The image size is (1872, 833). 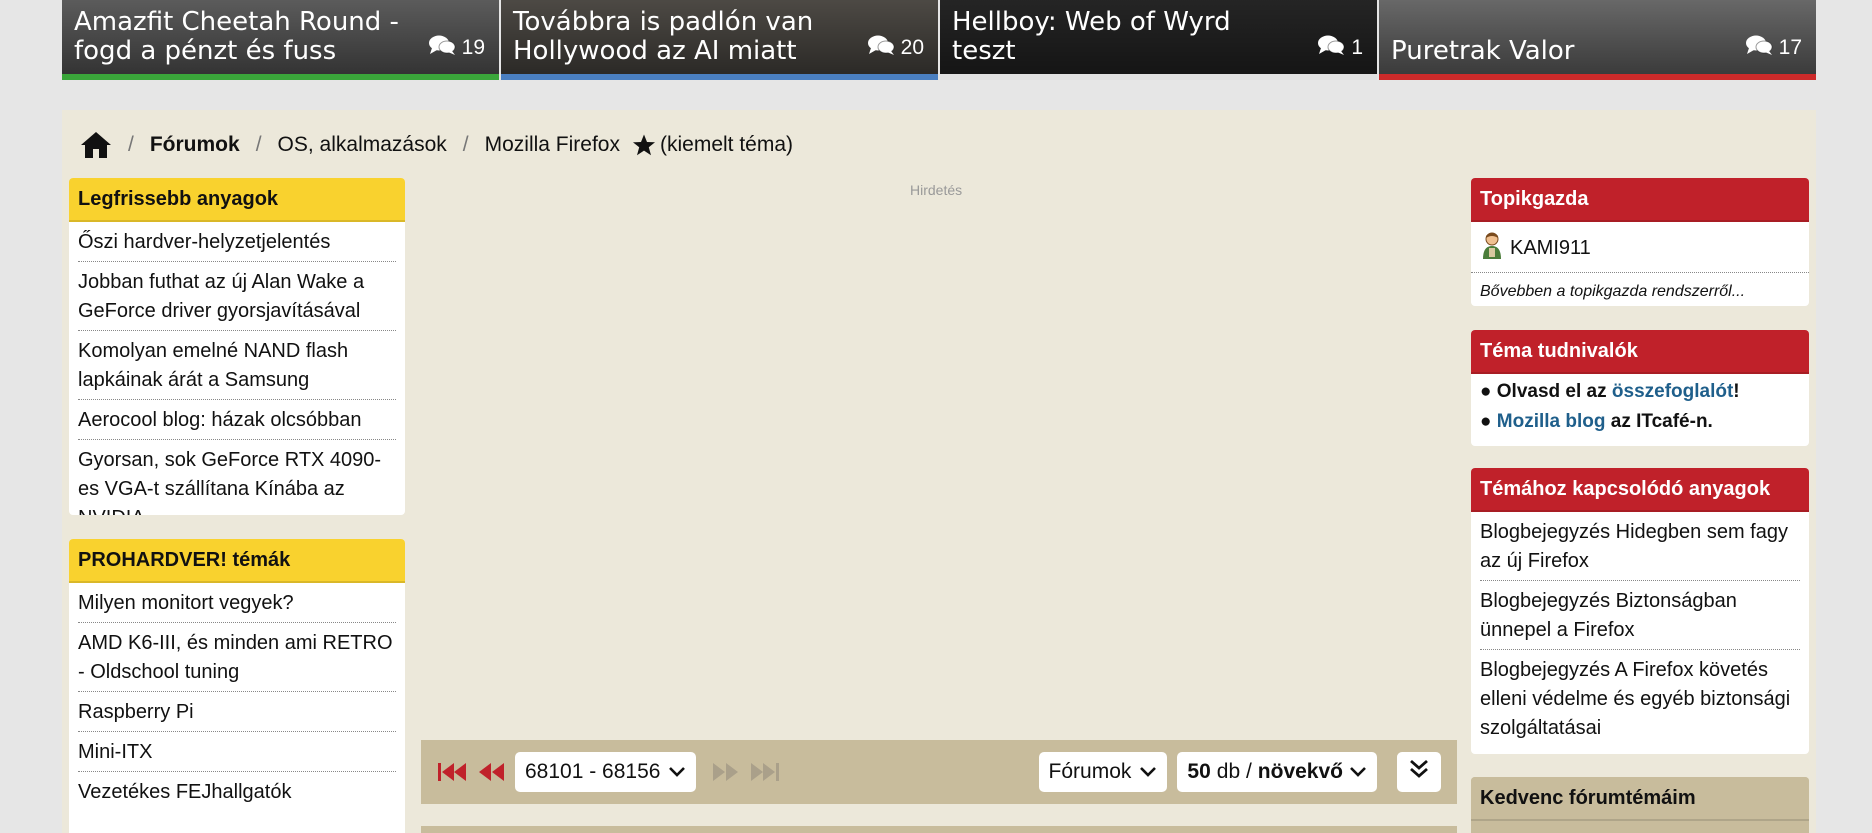 What do you see at coordinates (936, 190) in the screenshot?
I see `ad-label: Hirdetés` at bounding box center [936, 190].